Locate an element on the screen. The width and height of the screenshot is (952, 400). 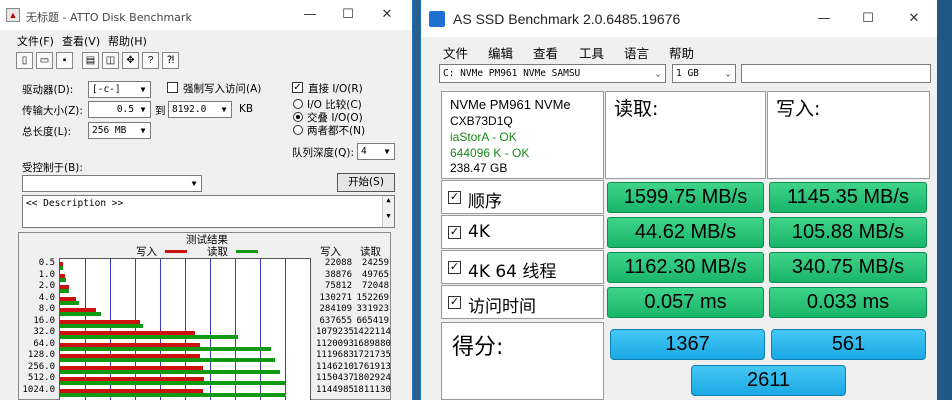
score-label-panel: 得分: is located at coordinates (522, 361).